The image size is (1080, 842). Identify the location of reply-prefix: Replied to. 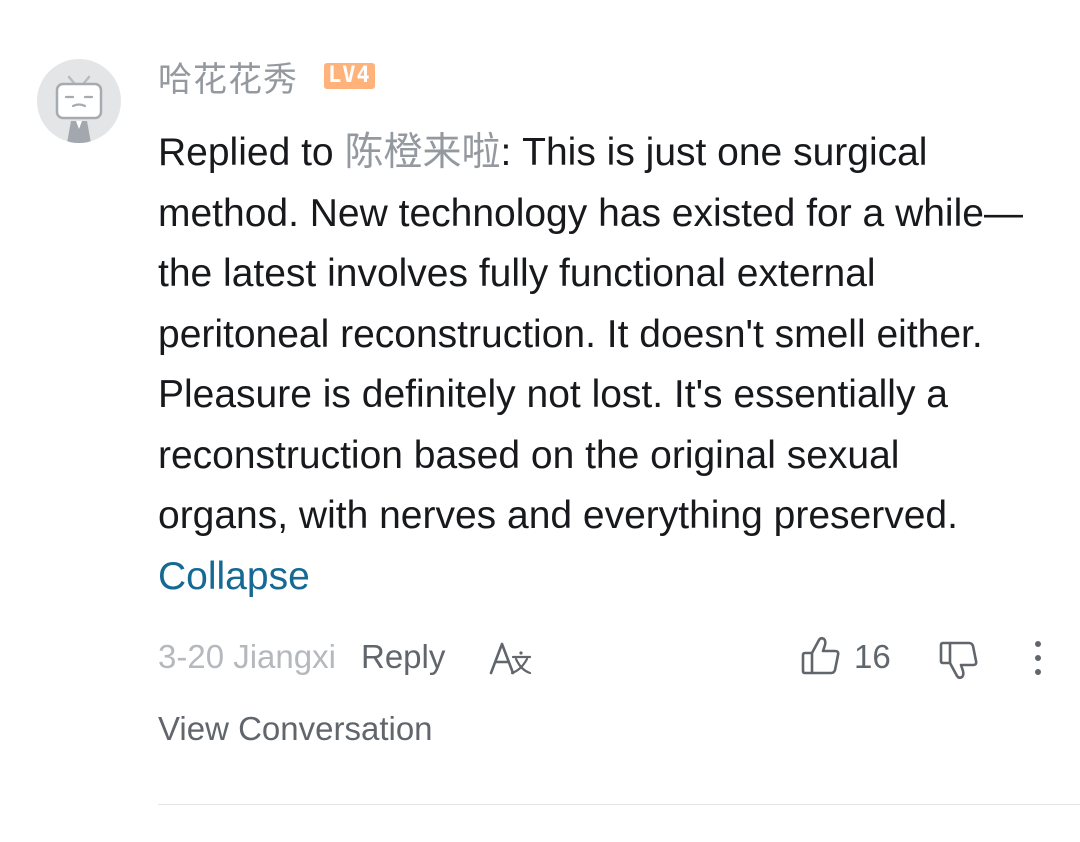
(251, 152).